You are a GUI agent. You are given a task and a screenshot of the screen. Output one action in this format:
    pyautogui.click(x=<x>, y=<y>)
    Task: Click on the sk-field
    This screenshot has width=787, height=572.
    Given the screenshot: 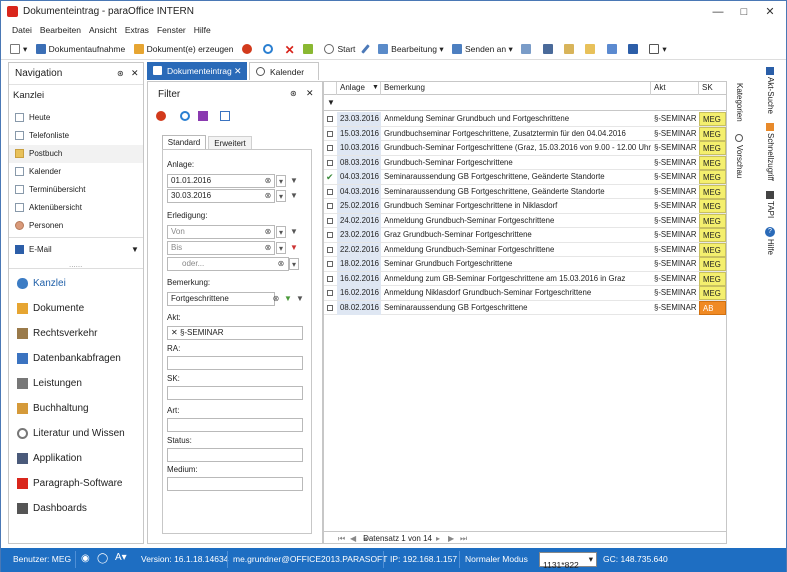 What is the action you would take?
    pyautogui.click(x=235, y=393)
    